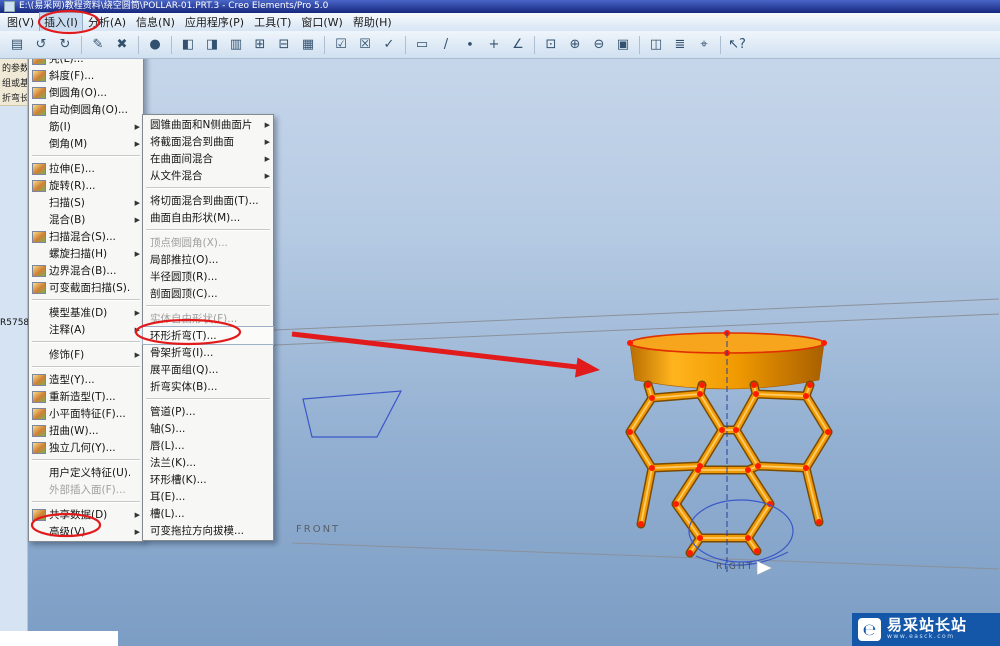  What do you see at coordinates (86, 253) in the screenshot?
I see `insert-helical-sweep: 螺旋扫描(H) ▶` at bounding box center [86, 253].